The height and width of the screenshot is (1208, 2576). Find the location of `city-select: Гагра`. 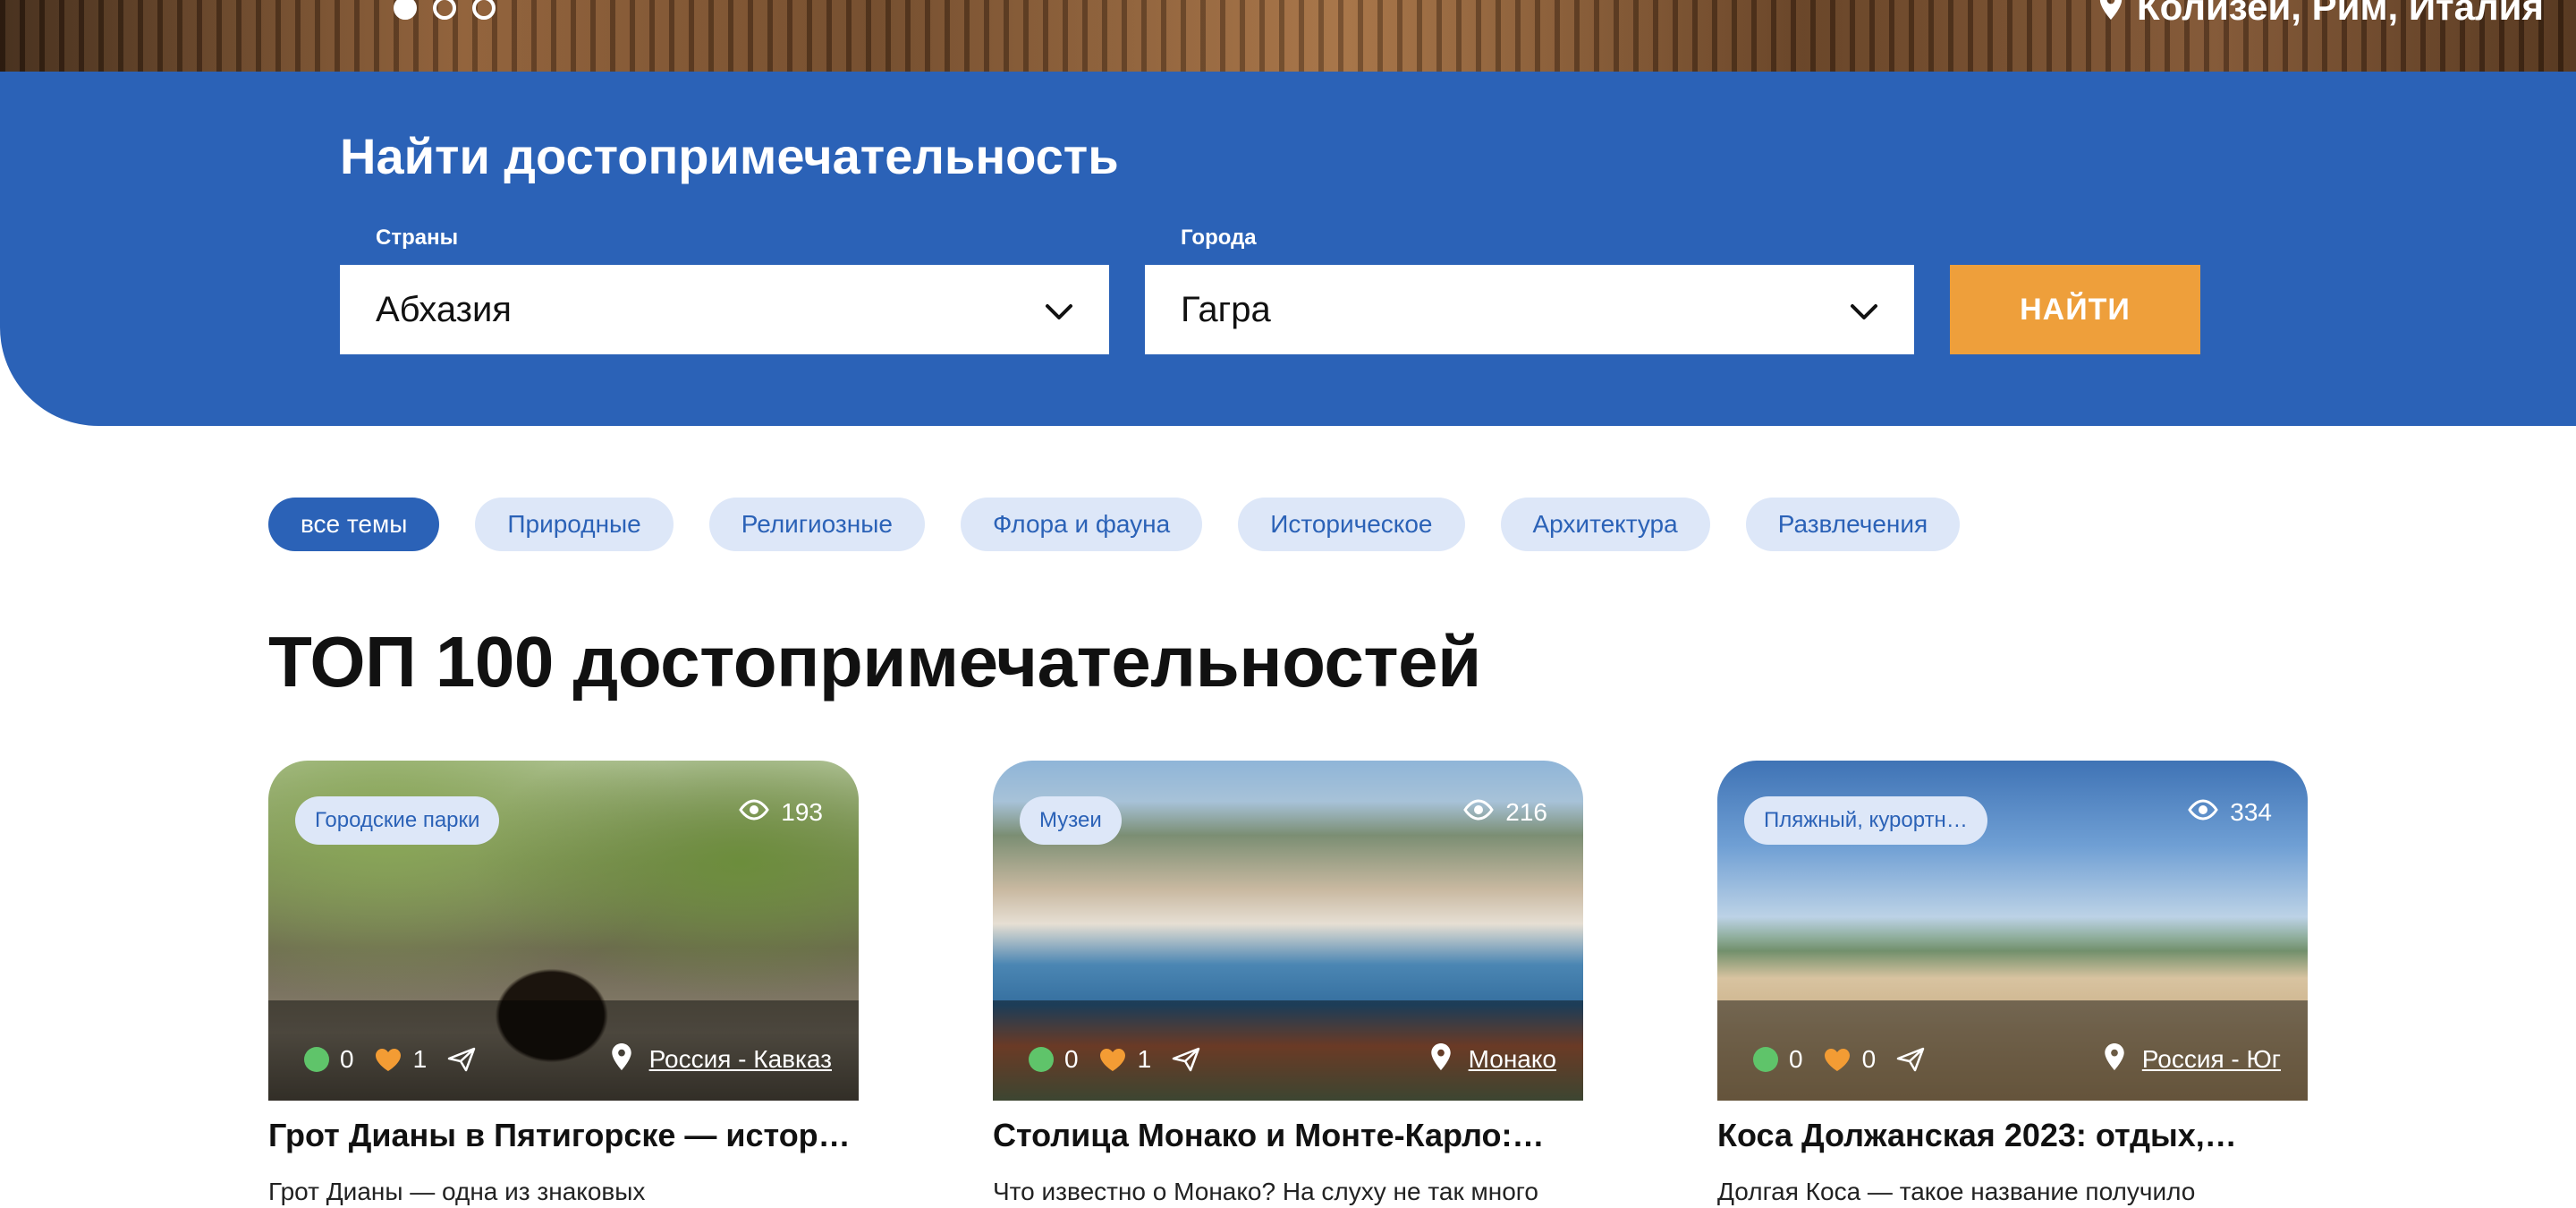

city-select: Гагра is located at coordinates (1529, 309).